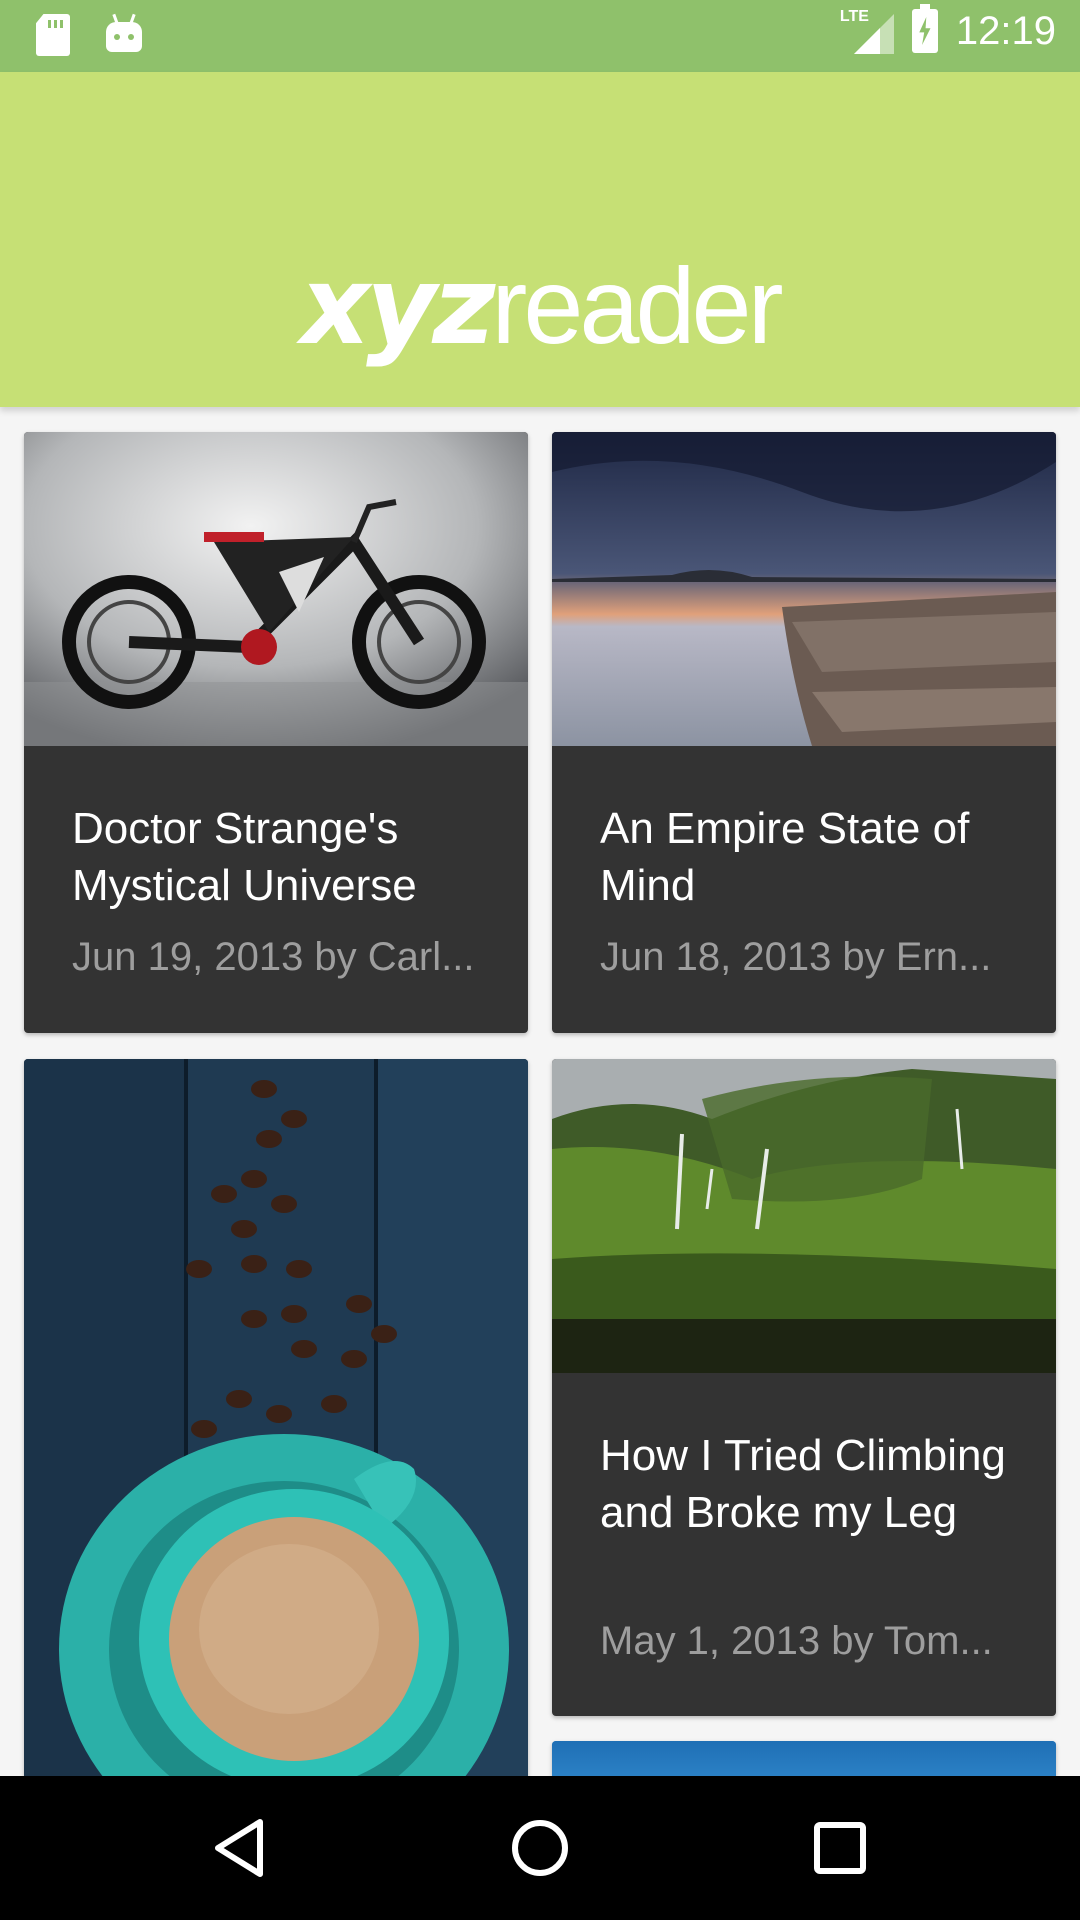  What do you see at coordinates (637, 305) in the screenshot?
I see `logo-light-text: reader` at bounding box center [637, 305].